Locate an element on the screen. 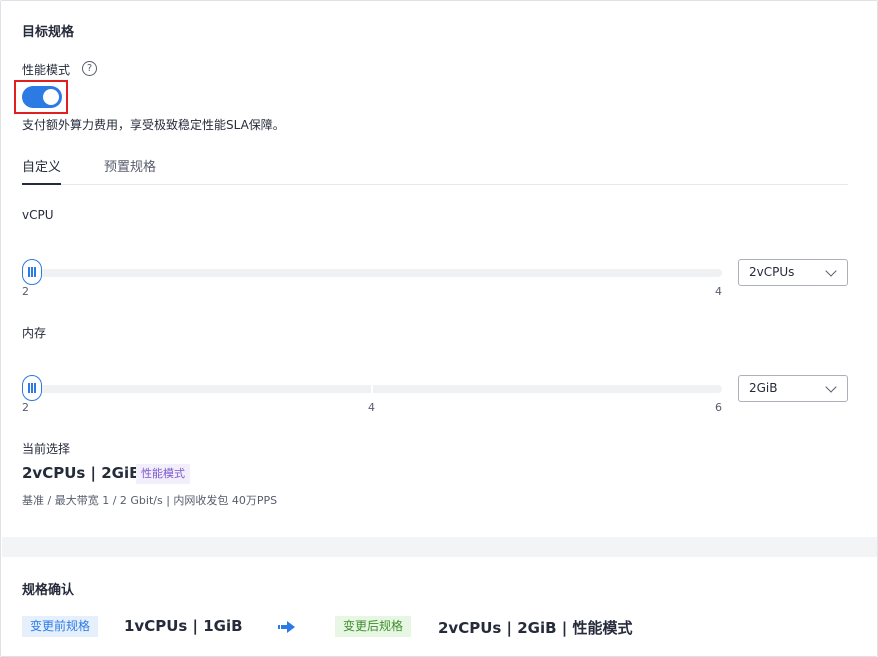 Image resolution: width=878 pixels, height=657 pixels. arrow-right-icon is located at coordinates (286, 627).